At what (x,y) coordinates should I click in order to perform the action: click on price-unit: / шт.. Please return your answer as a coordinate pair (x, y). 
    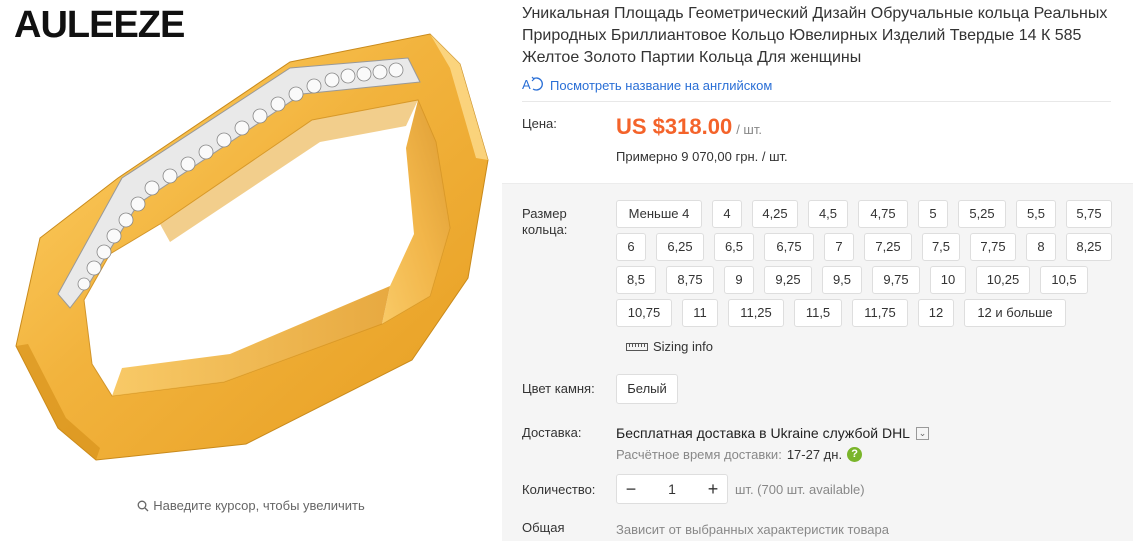
    Looking at the image, I should click on (749, 129).